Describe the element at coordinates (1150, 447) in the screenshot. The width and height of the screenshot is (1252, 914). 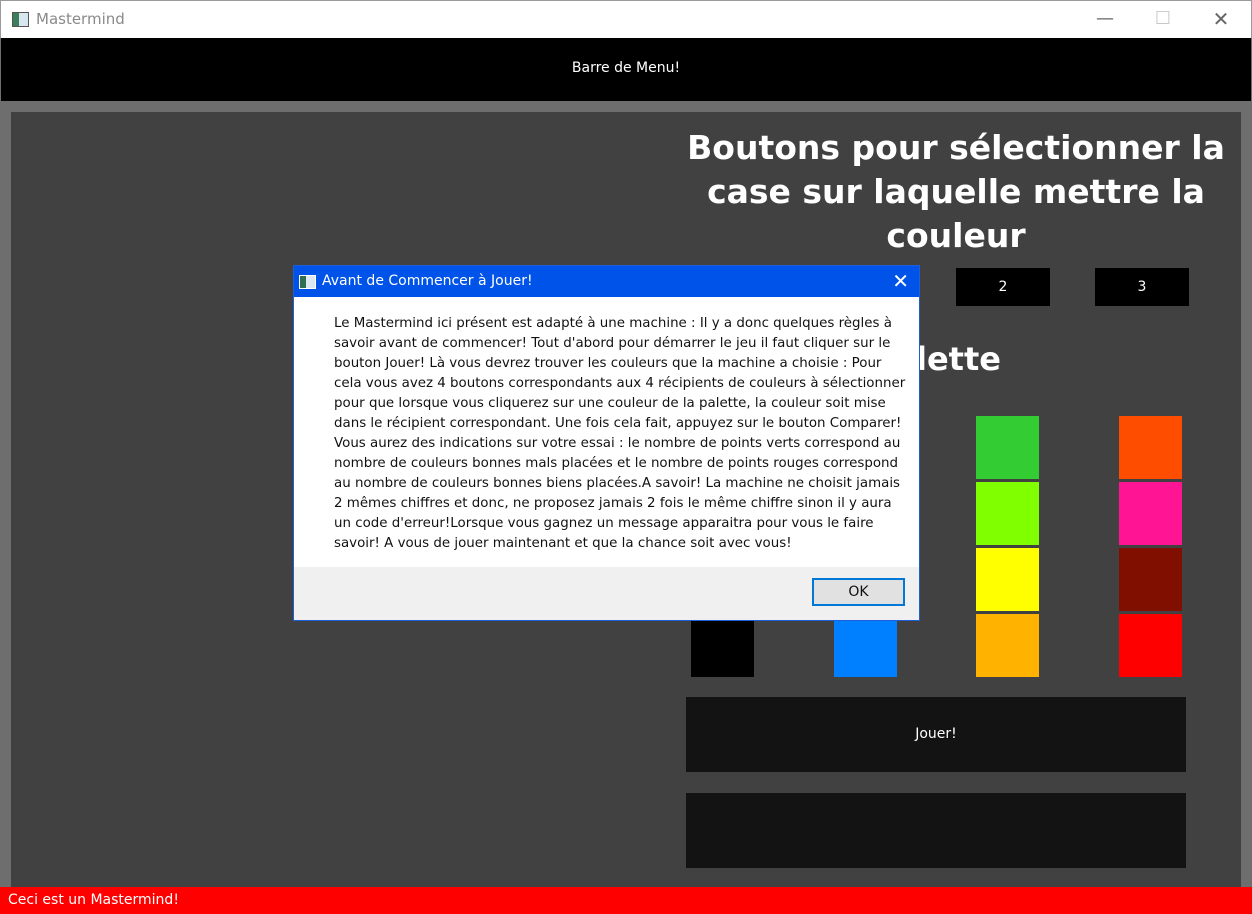
I see `palette-color-orange` at that location.